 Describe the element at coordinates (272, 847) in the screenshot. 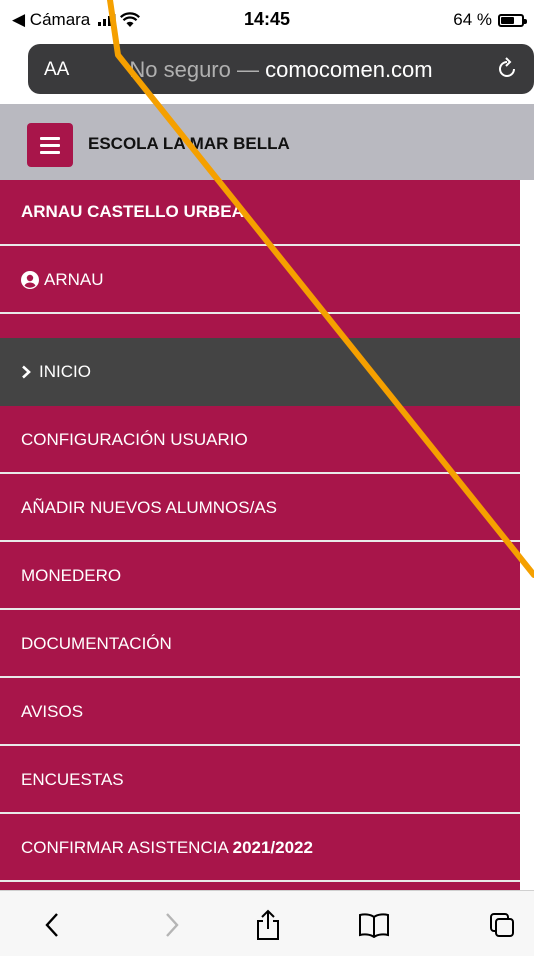

I see `menu-item-year: 2021/2022` at that location.